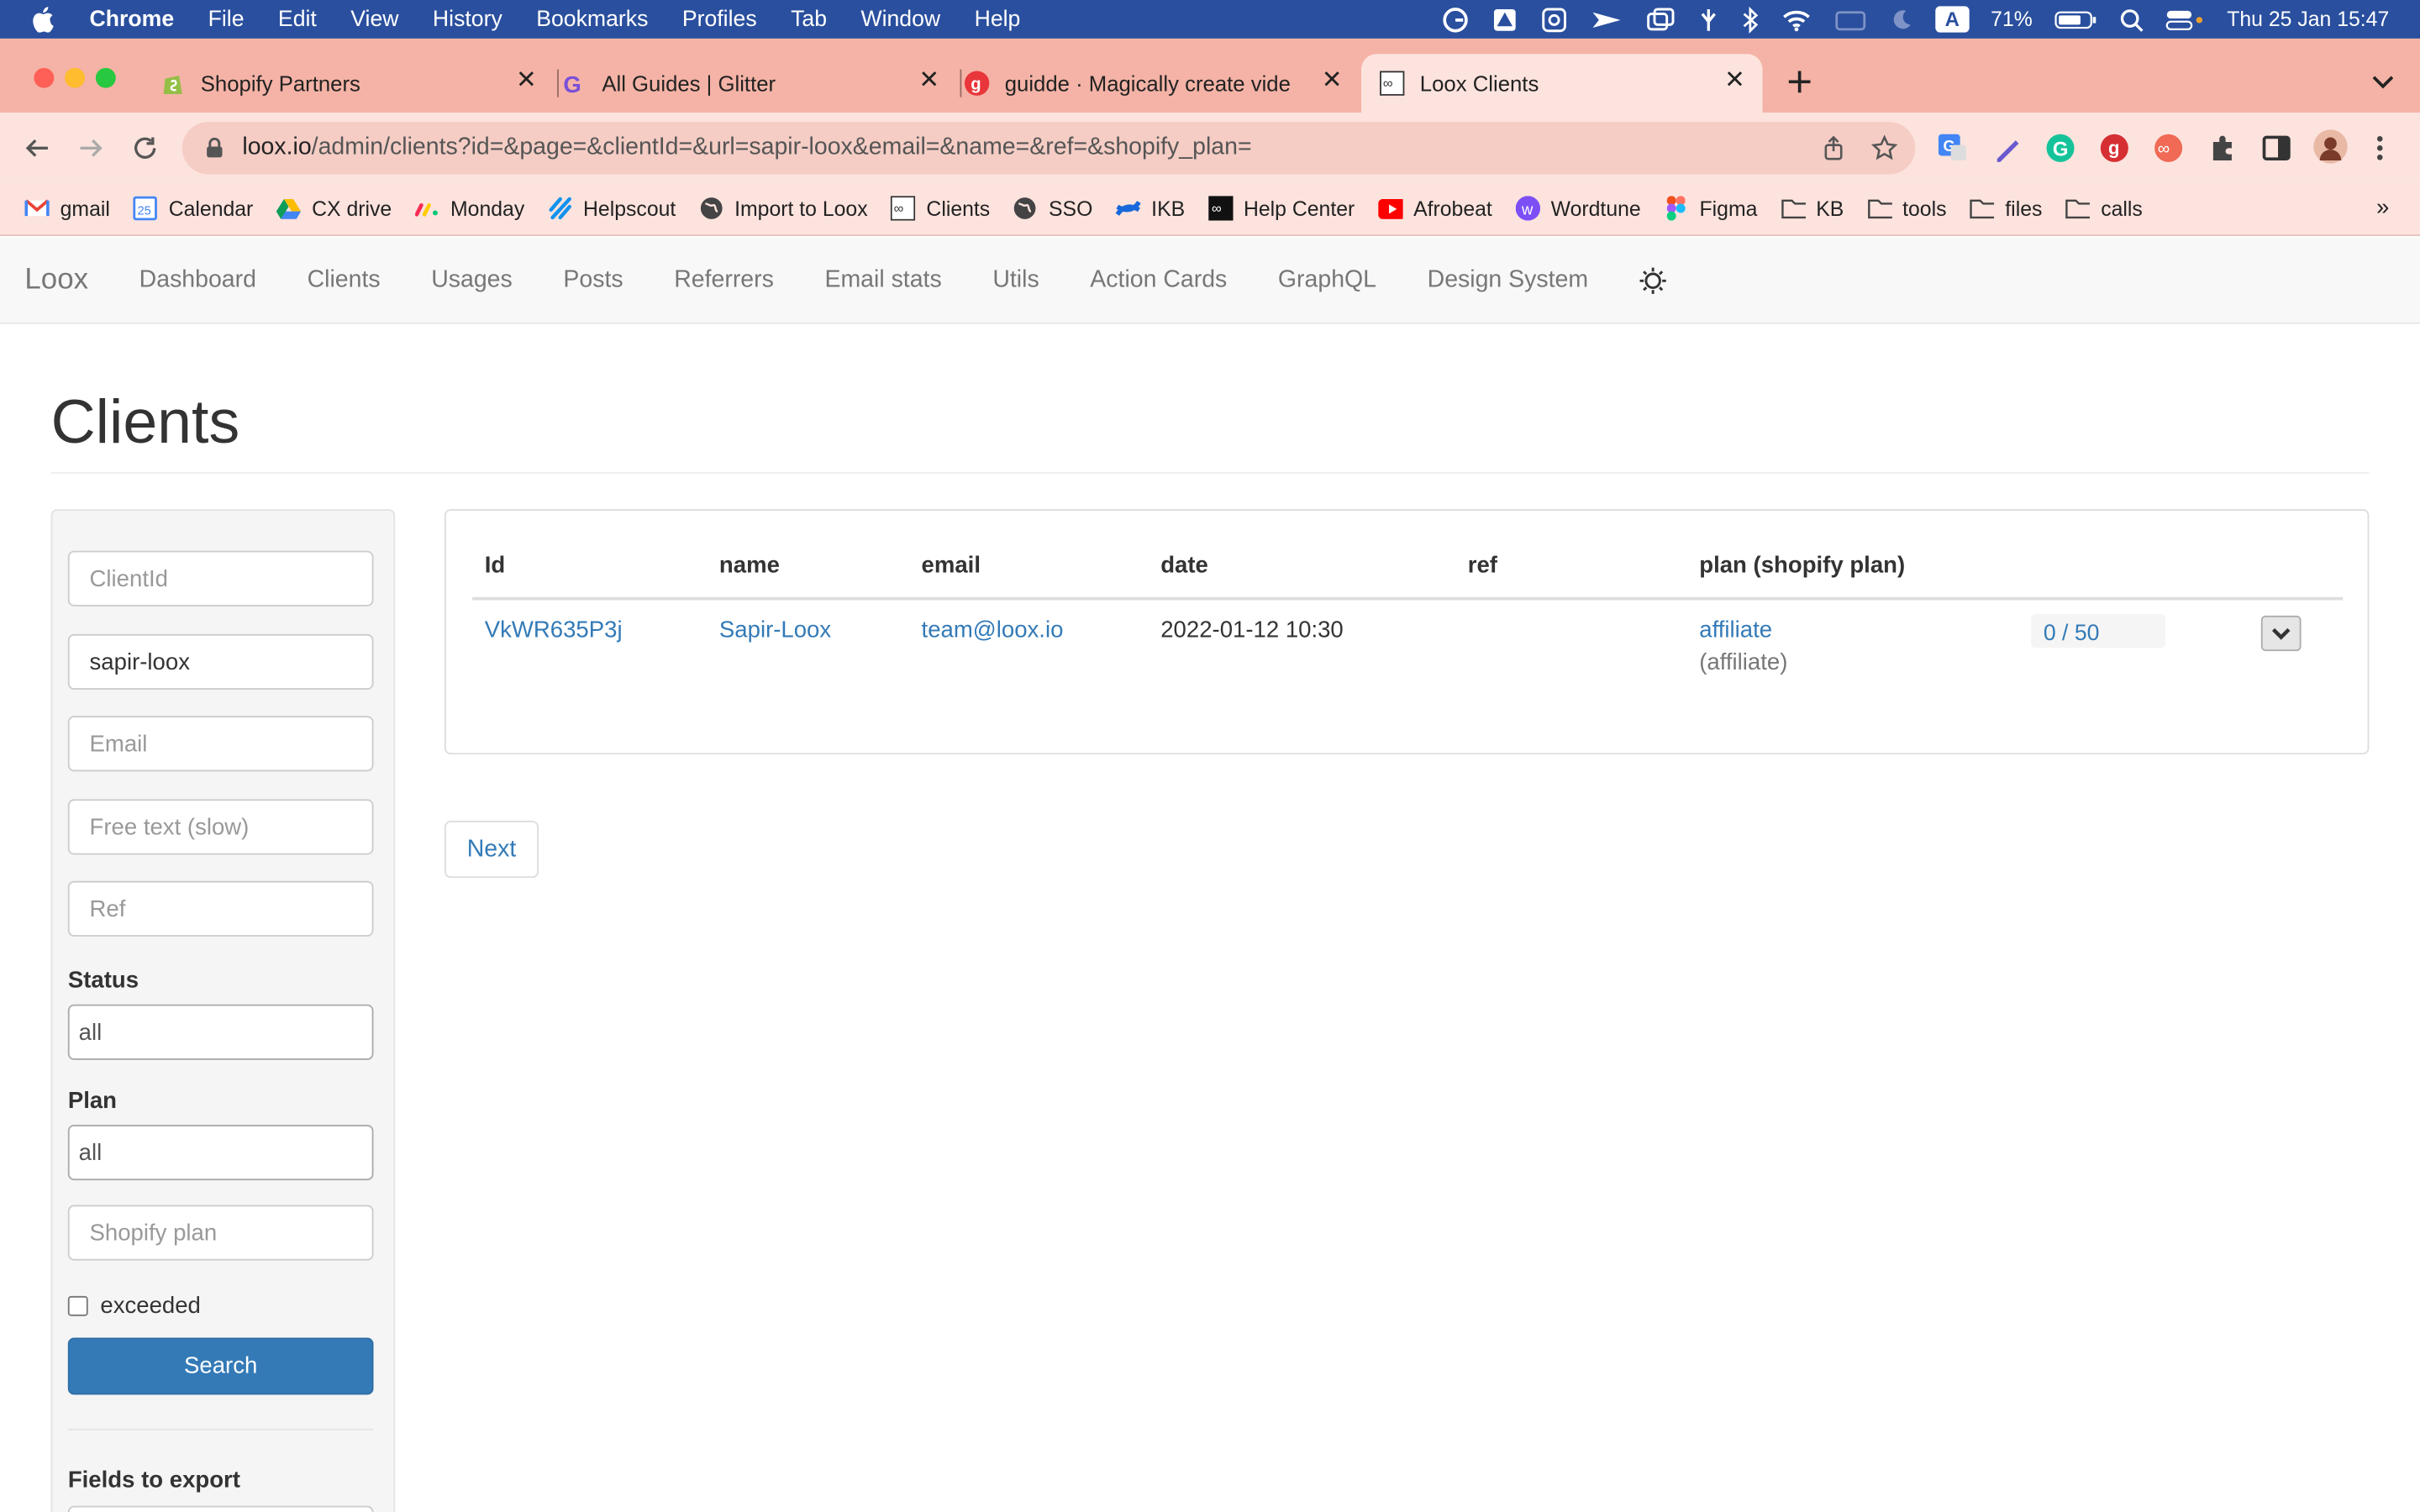  Describe the element at coordinates (1150, 208) in the screenshot. I see `bookmark-ikb: IKB` at that location.